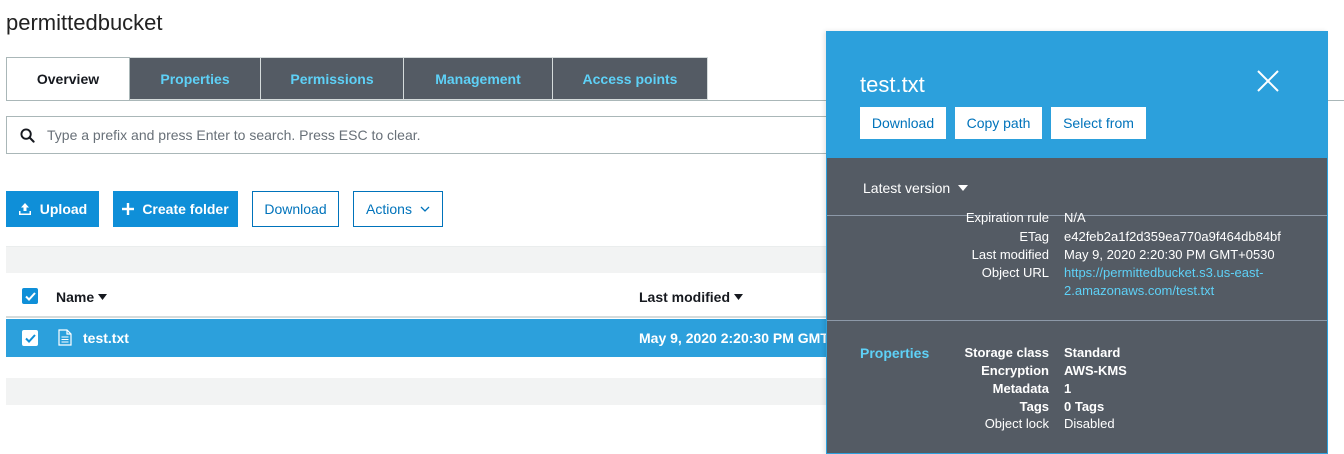  What do you see at coordinates (685, 297) in the screenshot?
I see `column-last-modified-label: Last modified` at bounding box center [685, 297].